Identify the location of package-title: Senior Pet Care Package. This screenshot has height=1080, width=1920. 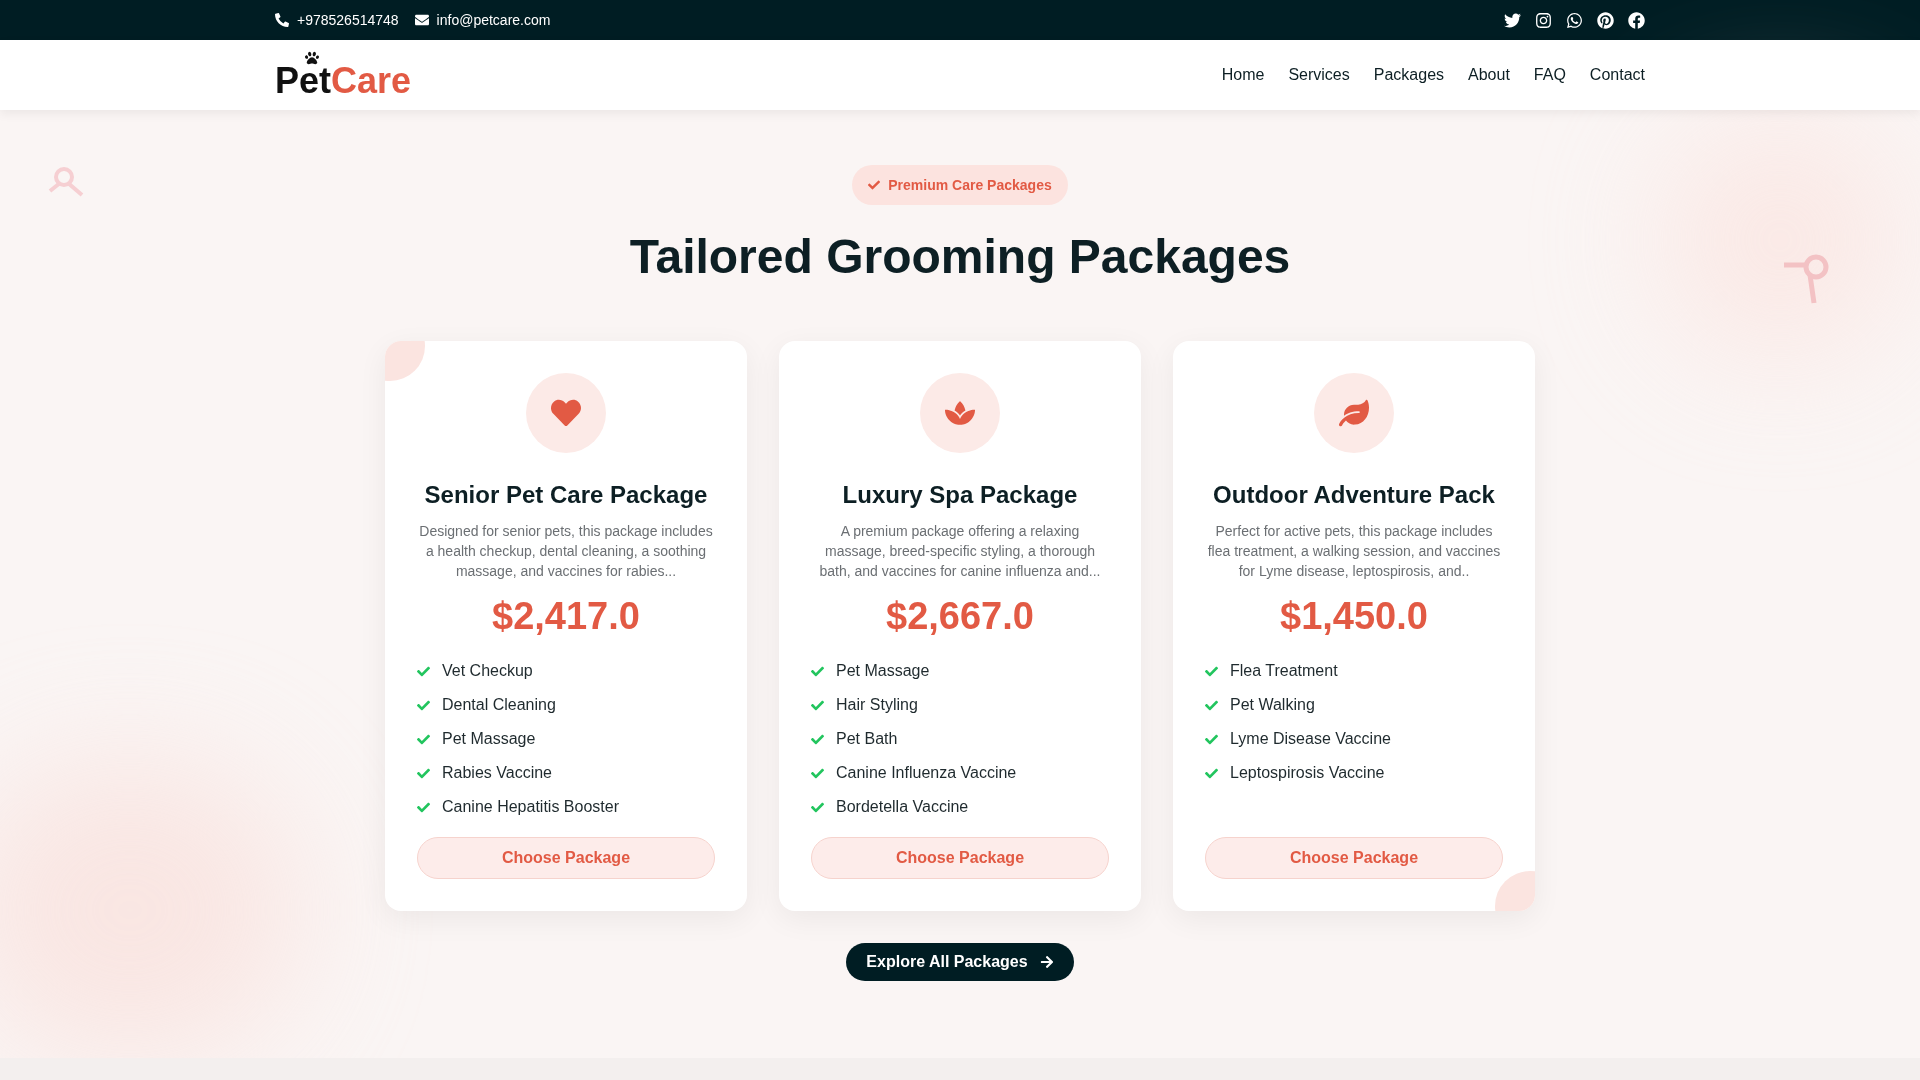
(566, 495).